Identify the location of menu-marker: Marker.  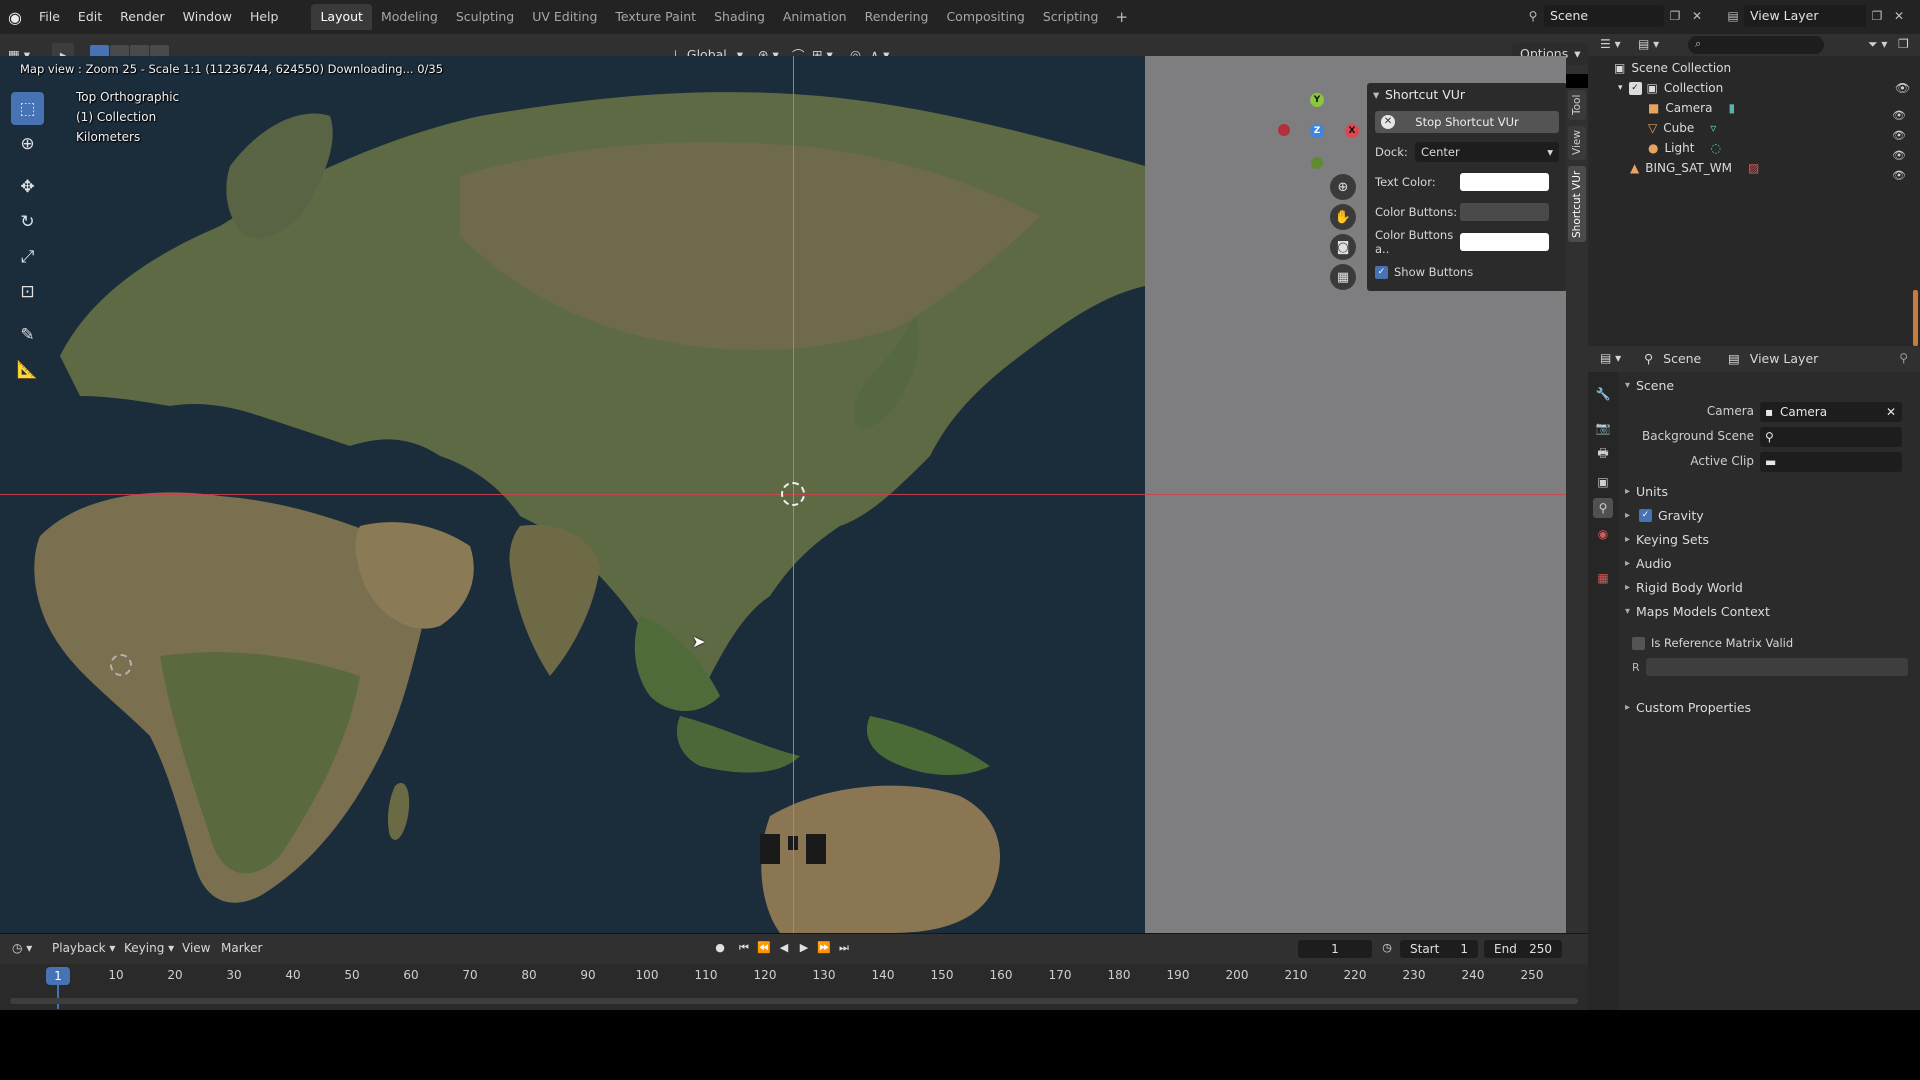
(241, 948).